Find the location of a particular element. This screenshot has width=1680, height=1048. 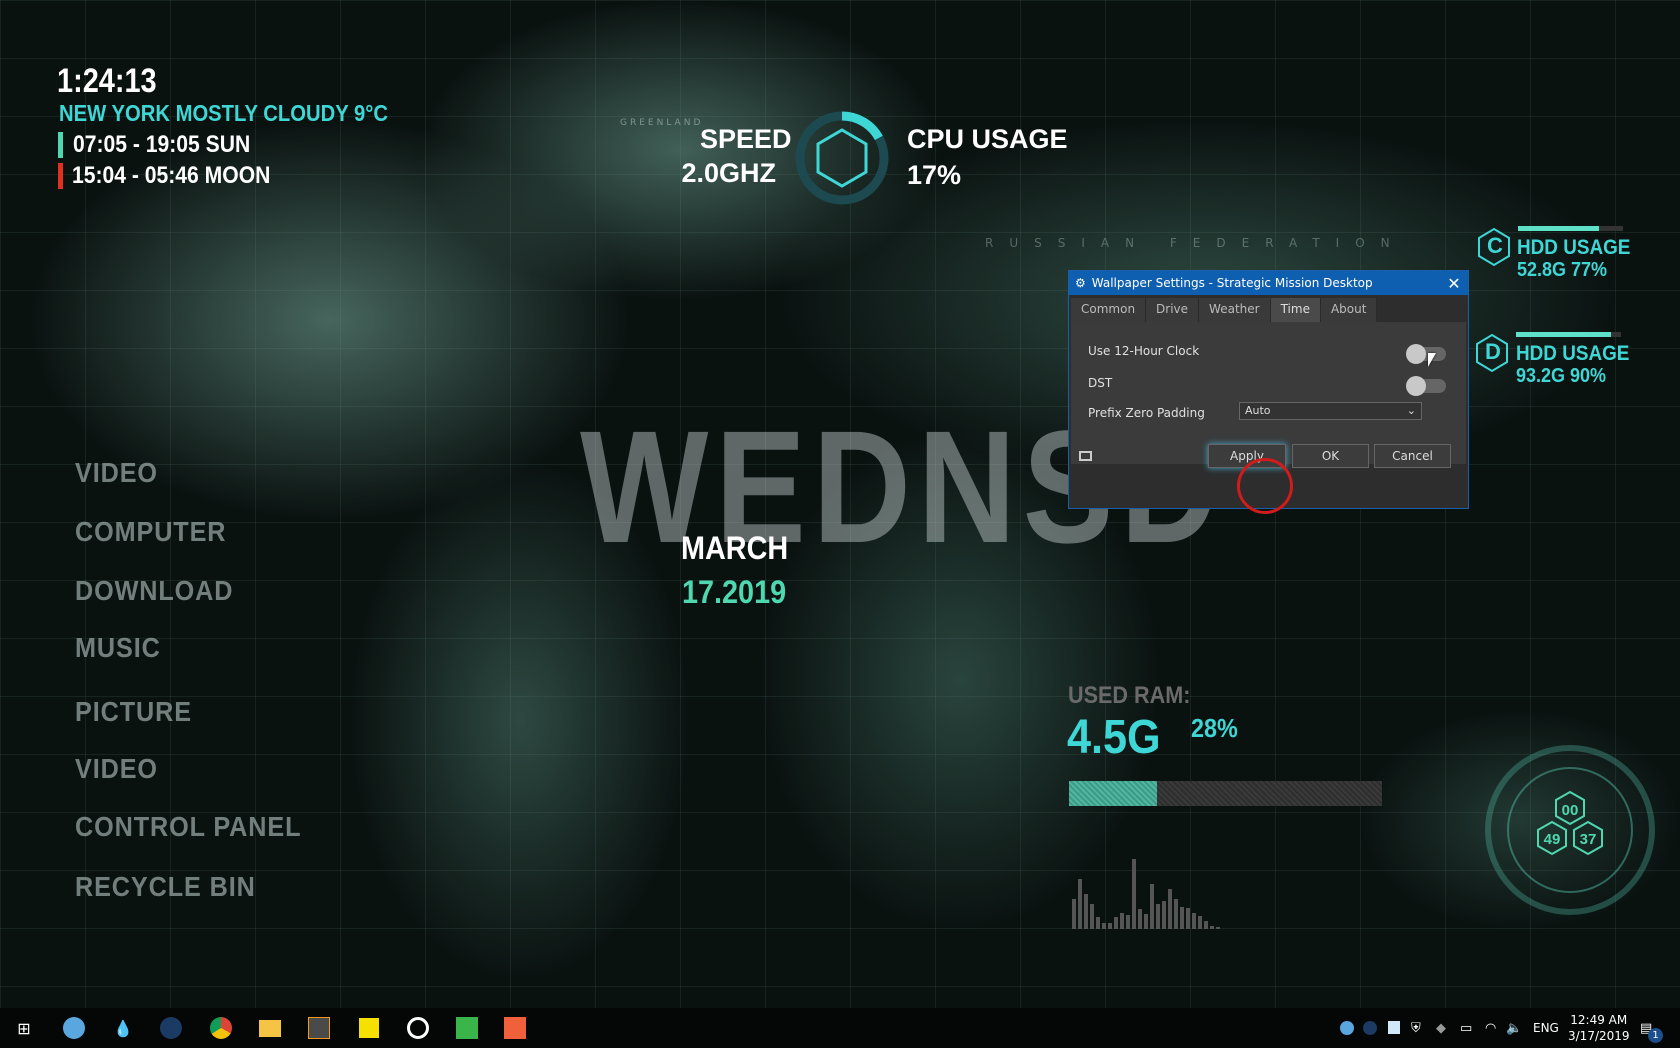

hdd-d-widget: D is located at coordinates (1492, 353).